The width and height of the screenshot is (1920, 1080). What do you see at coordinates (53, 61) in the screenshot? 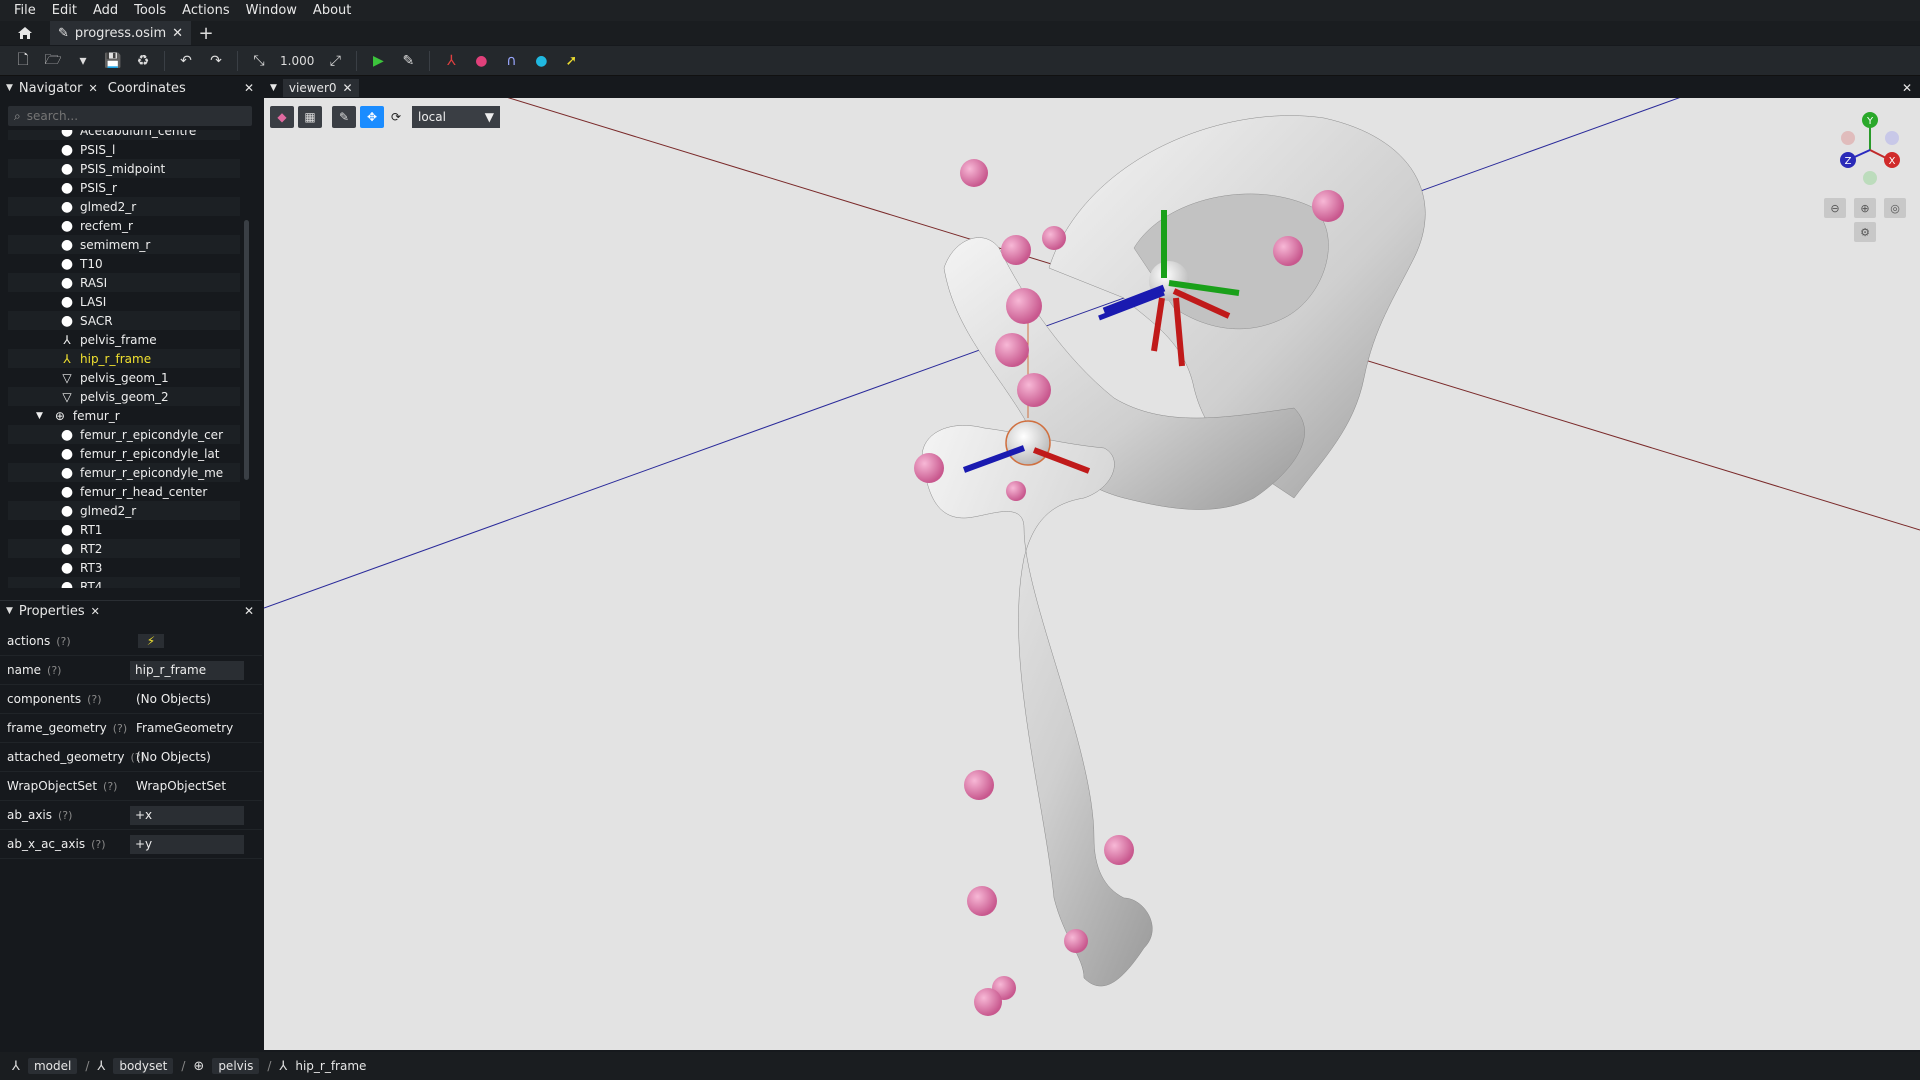
I see `open-file-button: 🗁` at bounding box center [53, 61].